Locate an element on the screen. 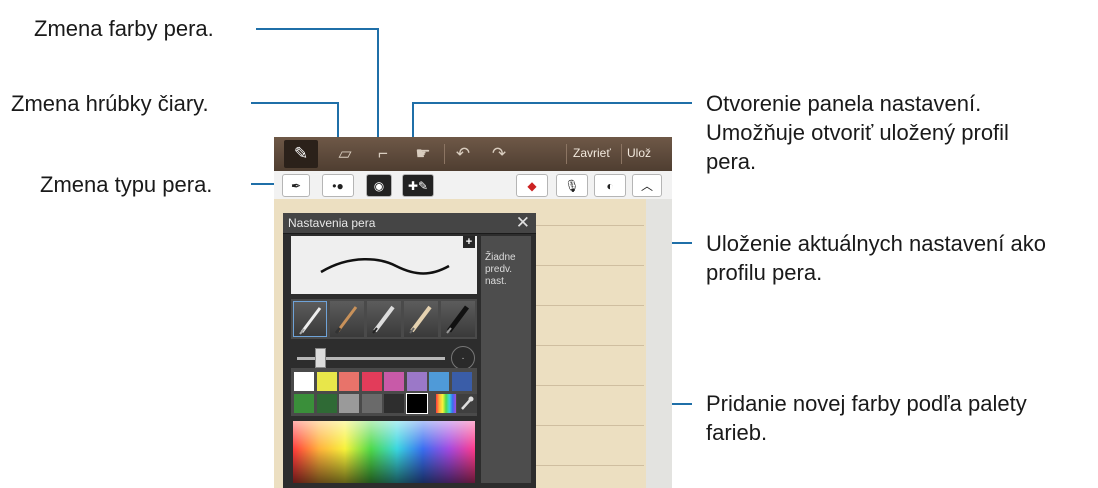 This screenshot has width=1098, height=488. highlighter-icon is located at coordinates (457, 319).